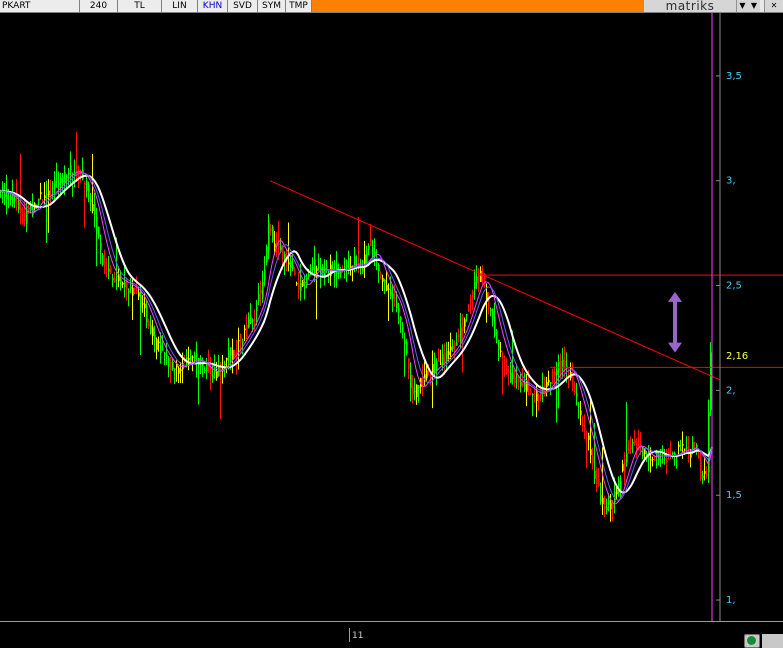  What do you see at coordinates (213, 6) in the screenshot?
I see `khn-button: KHN` at bounding box center [213, 6].